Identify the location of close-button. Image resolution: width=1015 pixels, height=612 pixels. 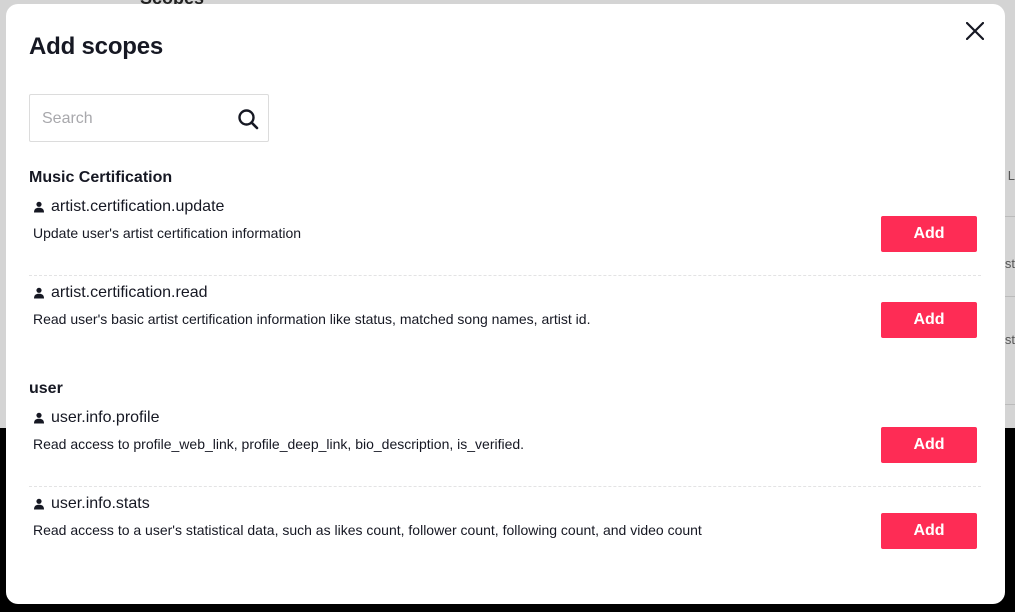
(975, 31).